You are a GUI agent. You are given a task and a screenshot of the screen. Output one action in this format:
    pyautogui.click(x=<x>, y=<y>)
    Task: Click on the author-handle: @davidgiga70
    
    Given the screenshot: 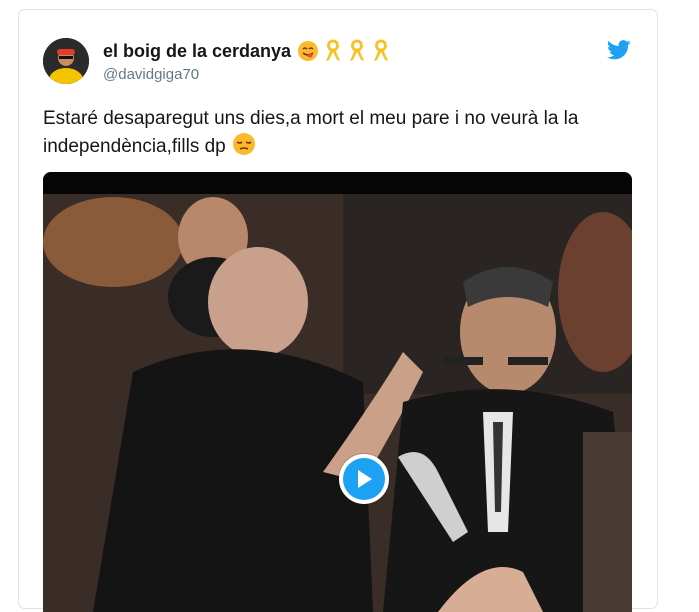 What is the action you would take?
    pyautogui.click(x=151, y=74)
    